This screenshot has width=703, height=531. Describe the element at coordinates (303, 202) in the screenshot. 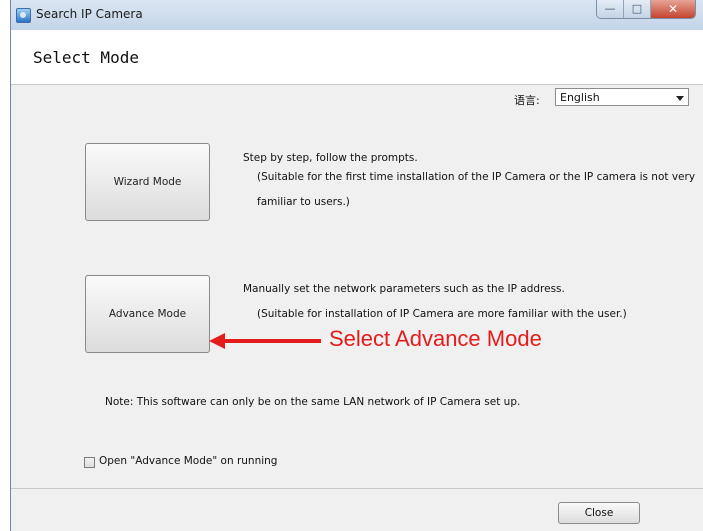

I see `wizard-desc-line3: familiar to users.)` at that location.